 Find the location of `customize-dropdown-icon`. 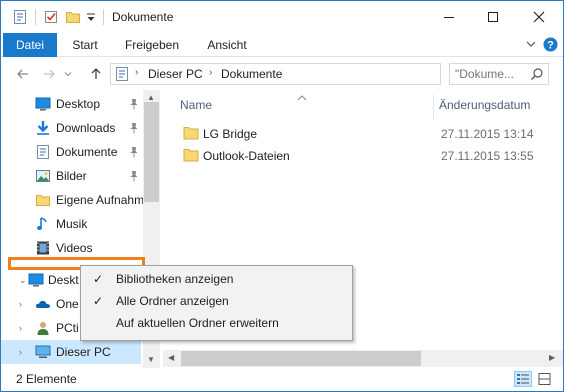

customize-dropdown-icon is located at coordinates (94, 17).